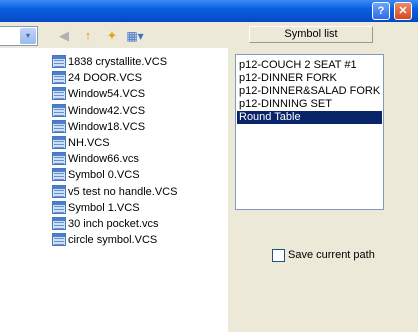  Describe the element at coordinates (309, 104) in the screenshot. I see `symbol-list-item: p12-DINNING SET` at that location.